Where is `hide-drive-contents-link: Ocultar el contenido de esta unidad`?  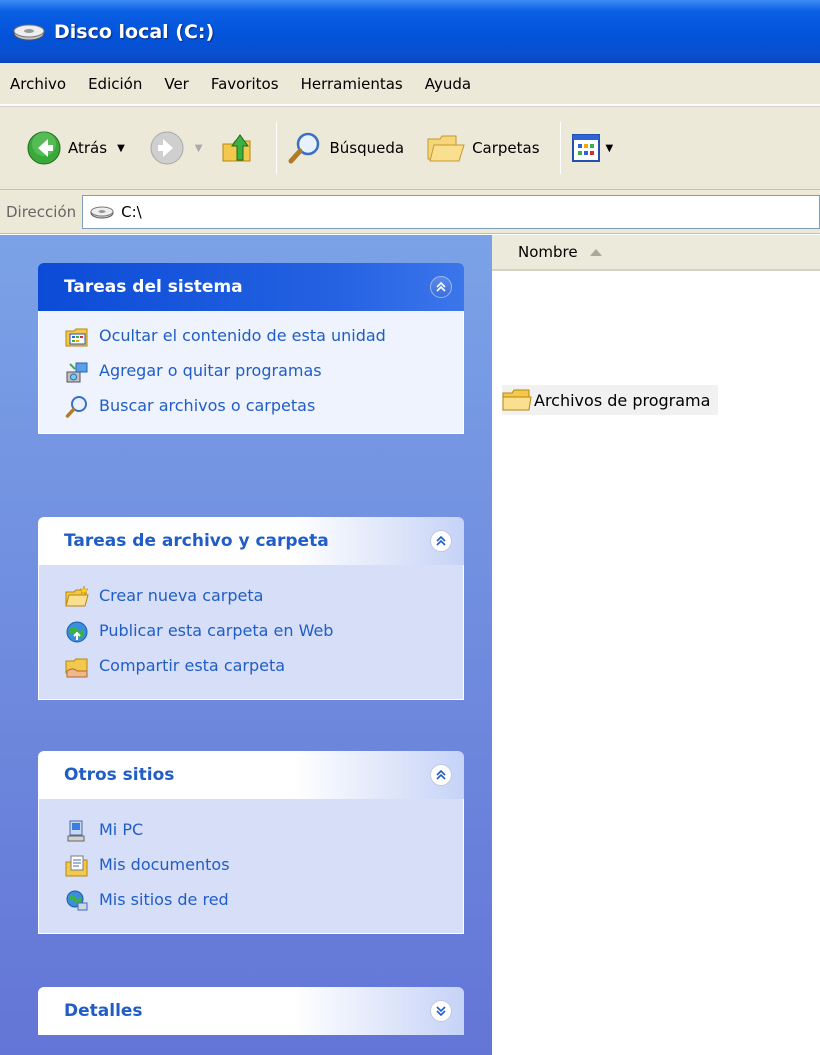 hide-drive-contents-link: Ocultar el contenido de esta unidad is located at coordinates (264, 337).